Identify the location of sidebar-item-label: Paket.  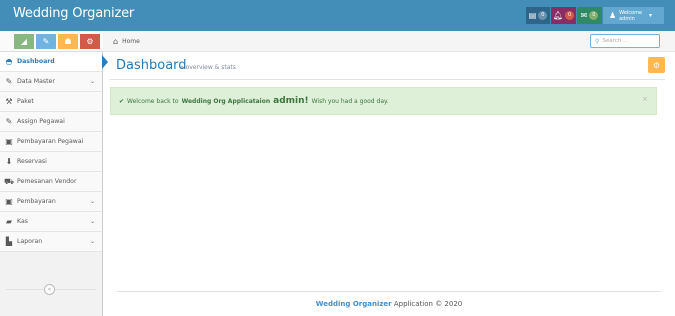
(25, 101).